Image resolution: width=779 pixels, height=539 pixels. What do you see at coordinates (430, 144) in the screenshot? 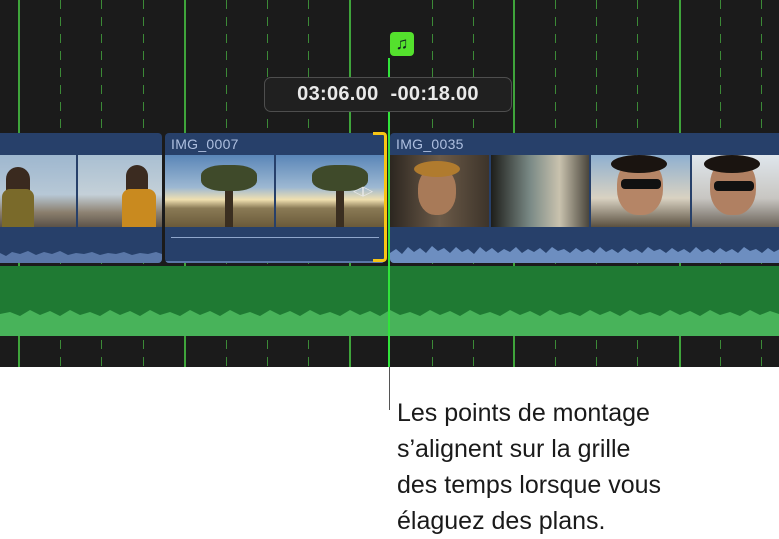
I see `clip-name: IMG_0035` at bounding box center [430, 144].